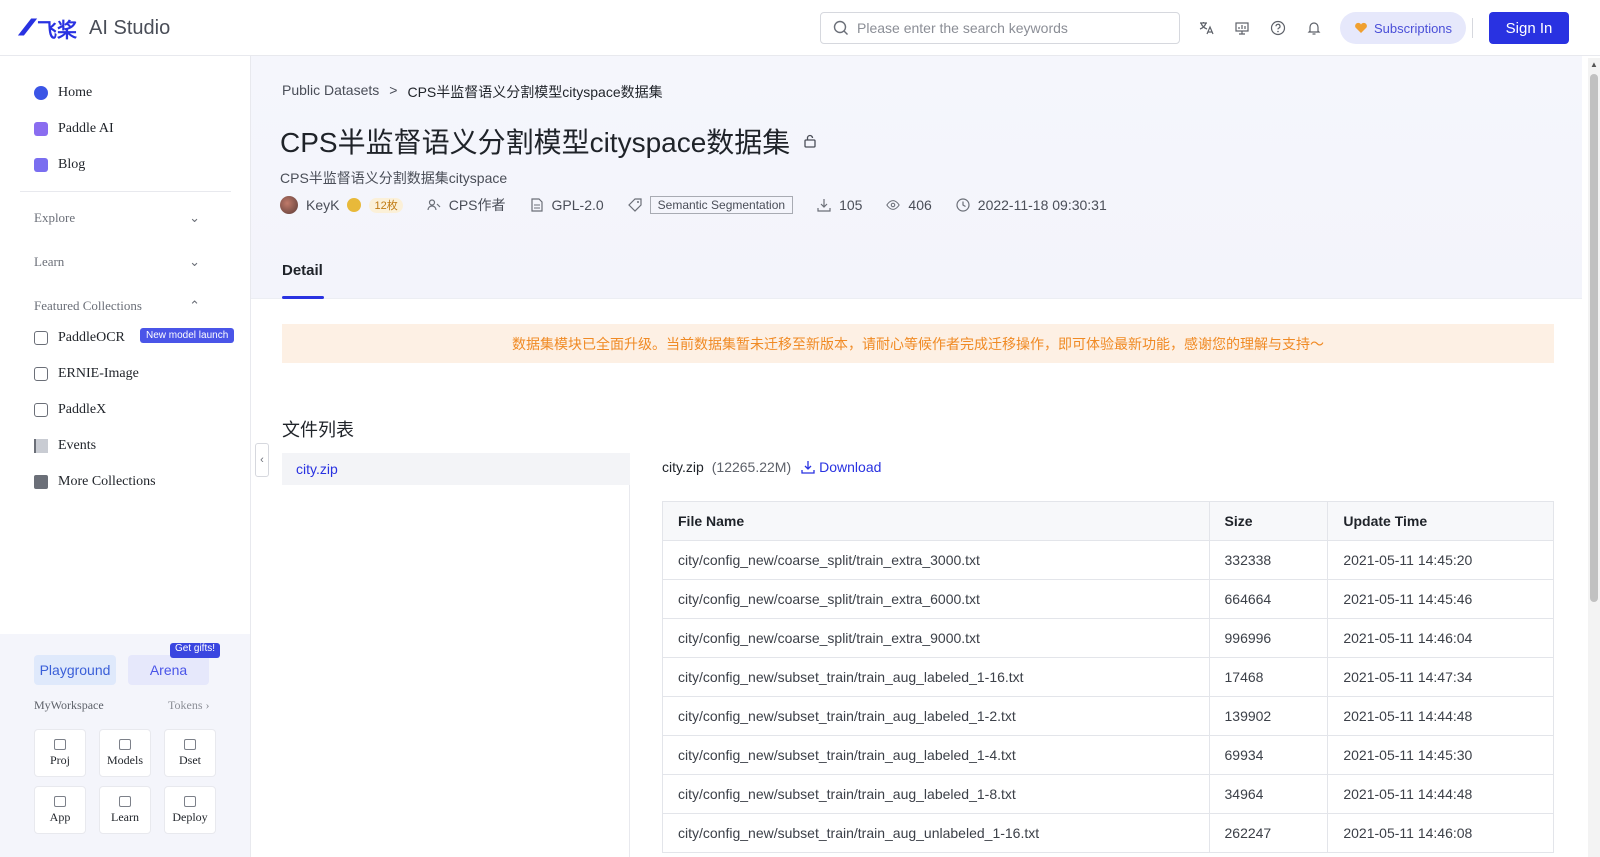 Image resolution: width=1600 pixels, height=857 pixels. What do you see at coordinates (168, 670) in the screenshot?
I see `arena-button: Arena` at bounding box center [168, 670].